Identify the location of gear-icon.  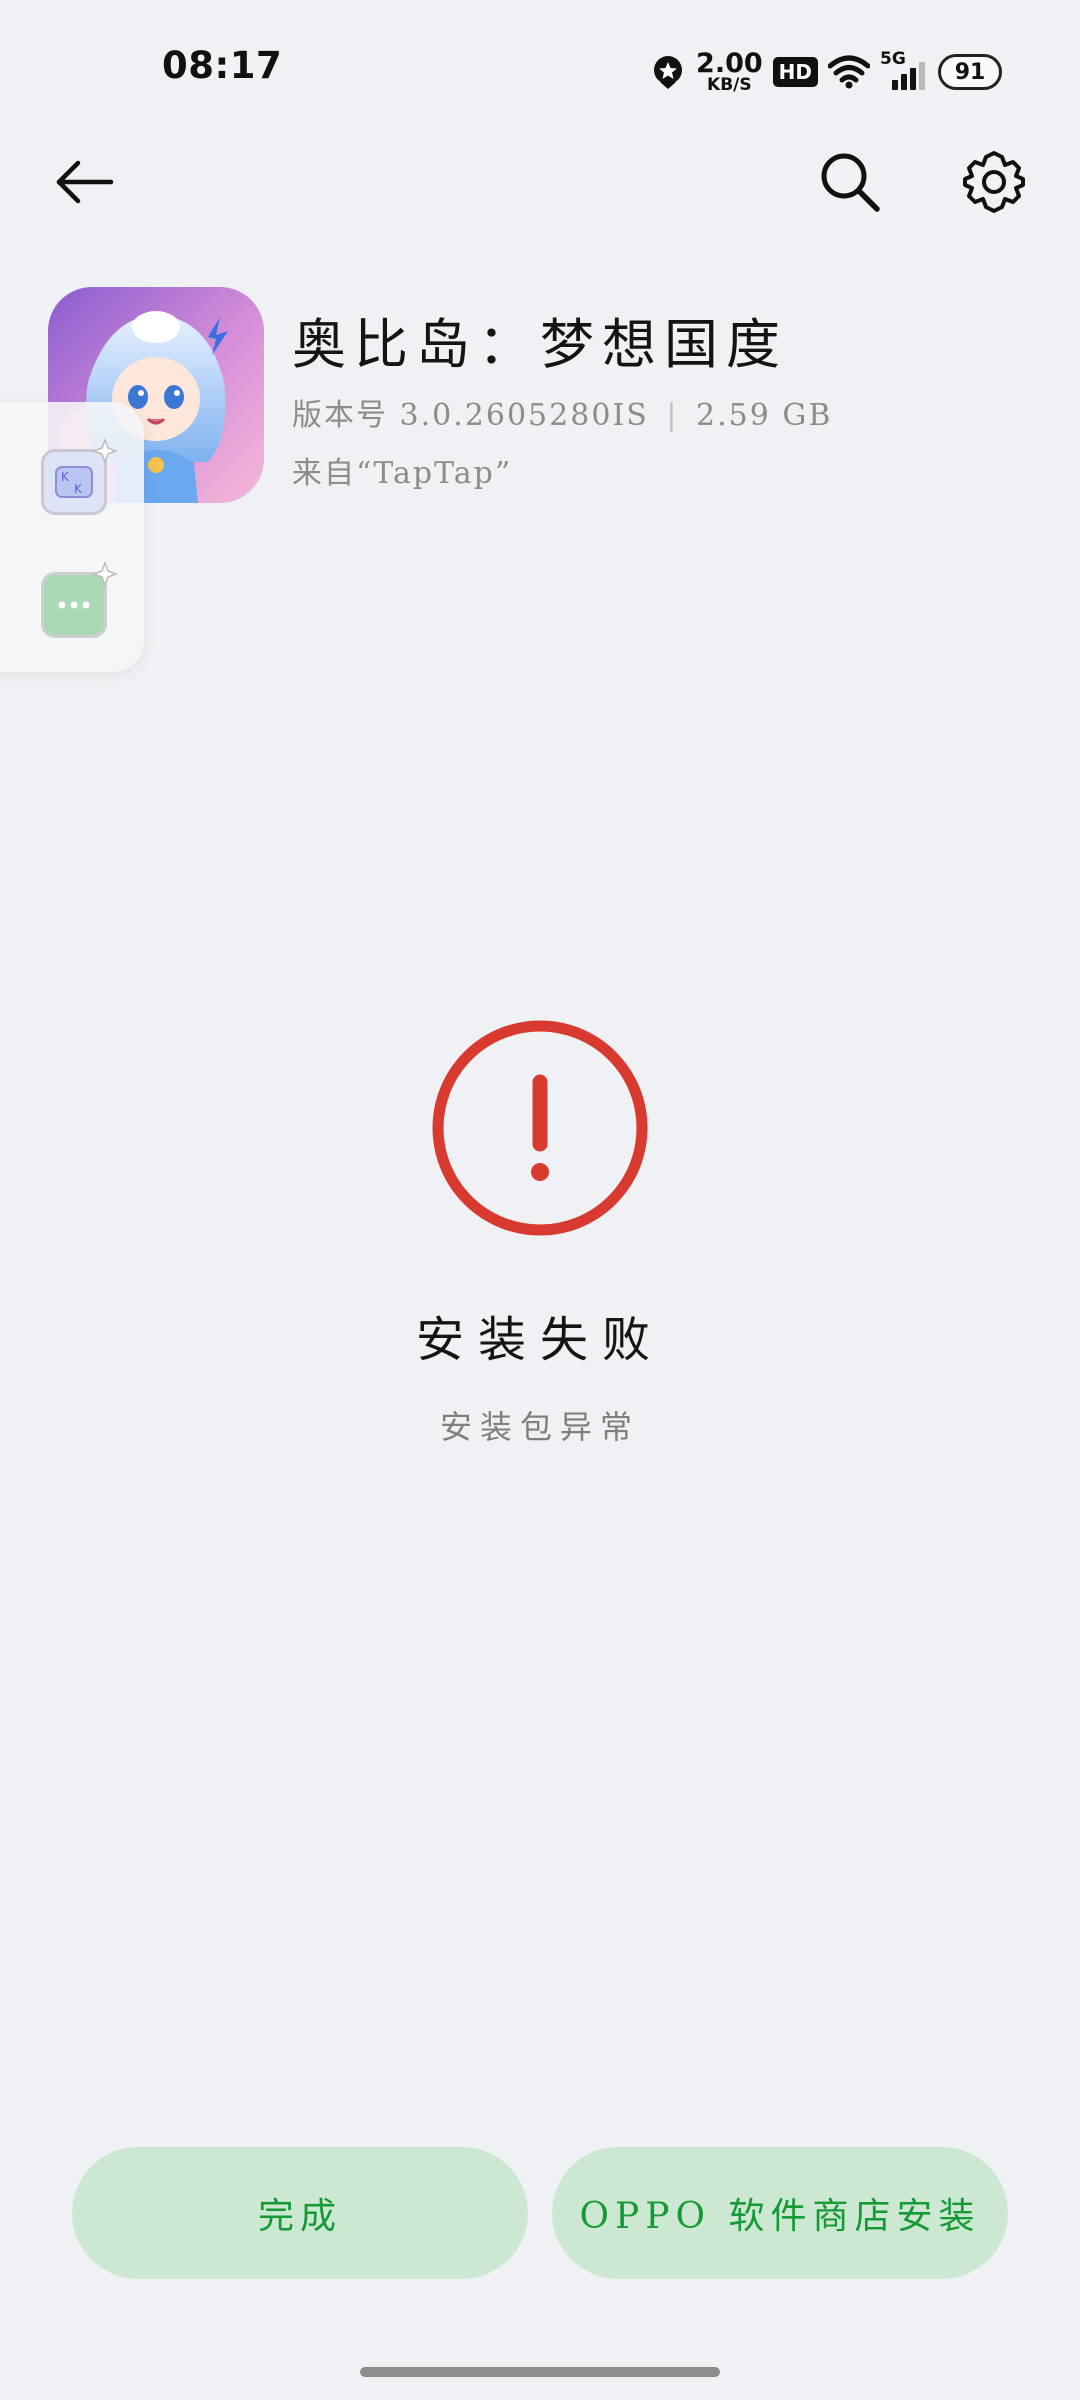
(994, 182).